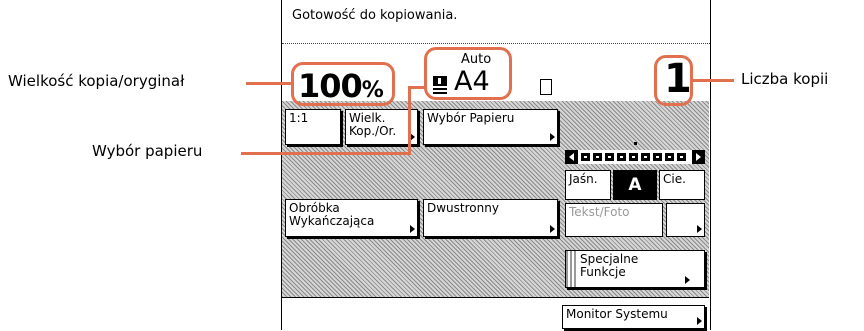 The image size is (864, 331). I want to click on density-level-dot, so click(635, 143).